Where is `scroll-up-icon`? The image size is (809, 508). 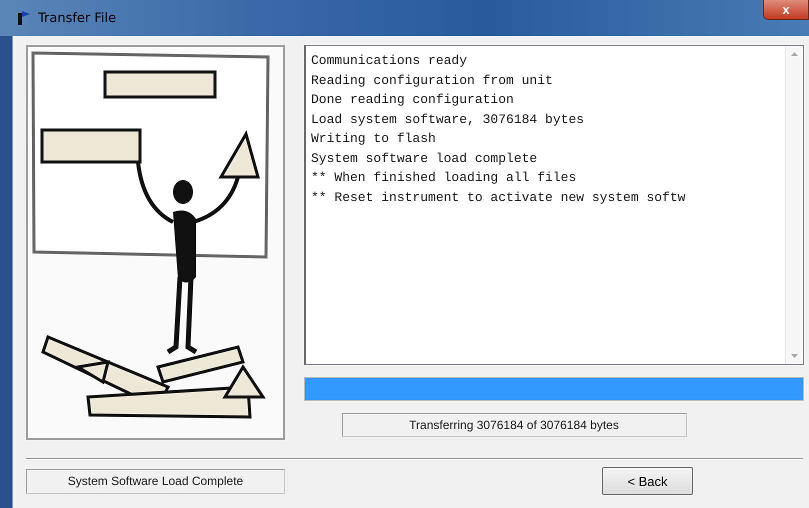
scroll-up-icon is located at coordinates (794, 54).